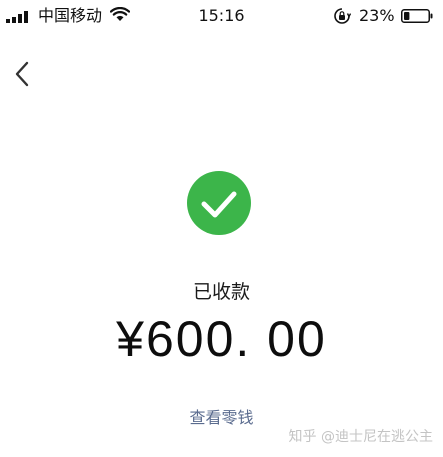 Image resolution: width=443 pixels, height=457 pixels. Describe the element at coordinates (221, 292) in the screenshot. I see `payment-status-label: 已收款` at that location.